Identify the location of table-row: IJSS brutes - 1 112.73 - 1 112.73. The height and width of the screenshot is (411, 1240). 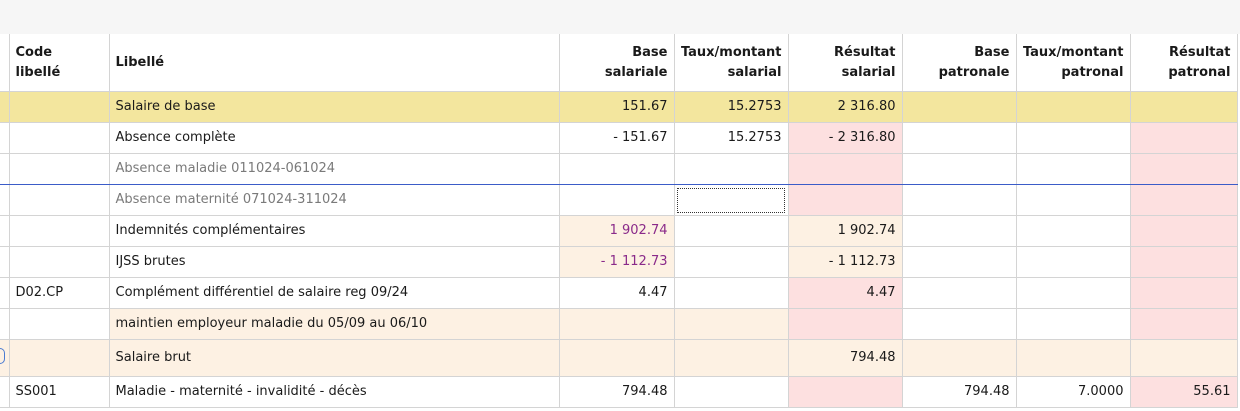
(619, 262).